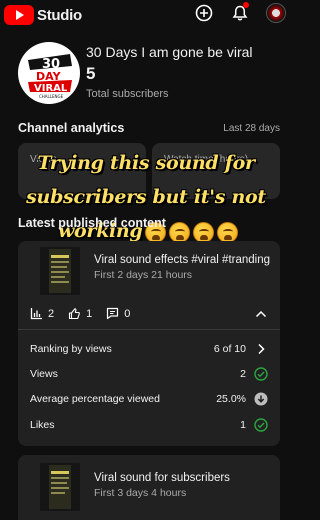  Describe the element at coordinates (51, 88) in the screenshot. I see `logo-text-bottom: VIRAL` at that location.